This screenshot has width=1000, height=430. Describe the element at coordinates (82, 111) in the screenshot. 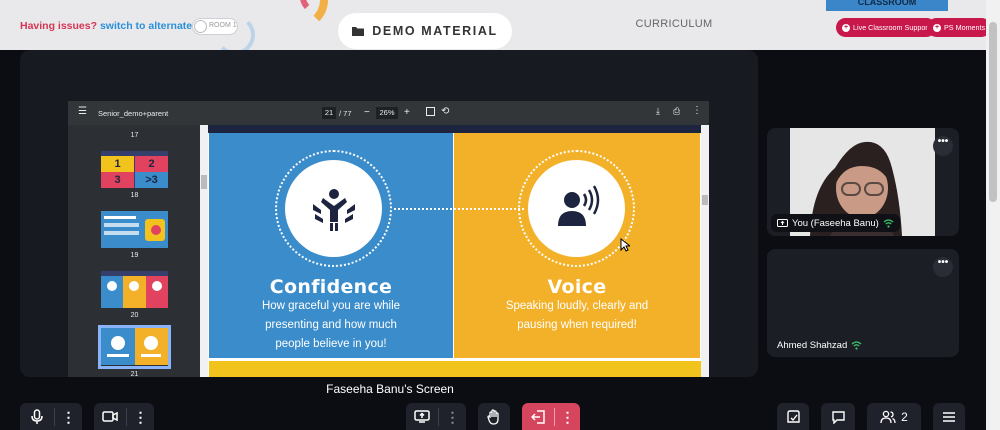

I see `menu-icon: ☰` at that location.